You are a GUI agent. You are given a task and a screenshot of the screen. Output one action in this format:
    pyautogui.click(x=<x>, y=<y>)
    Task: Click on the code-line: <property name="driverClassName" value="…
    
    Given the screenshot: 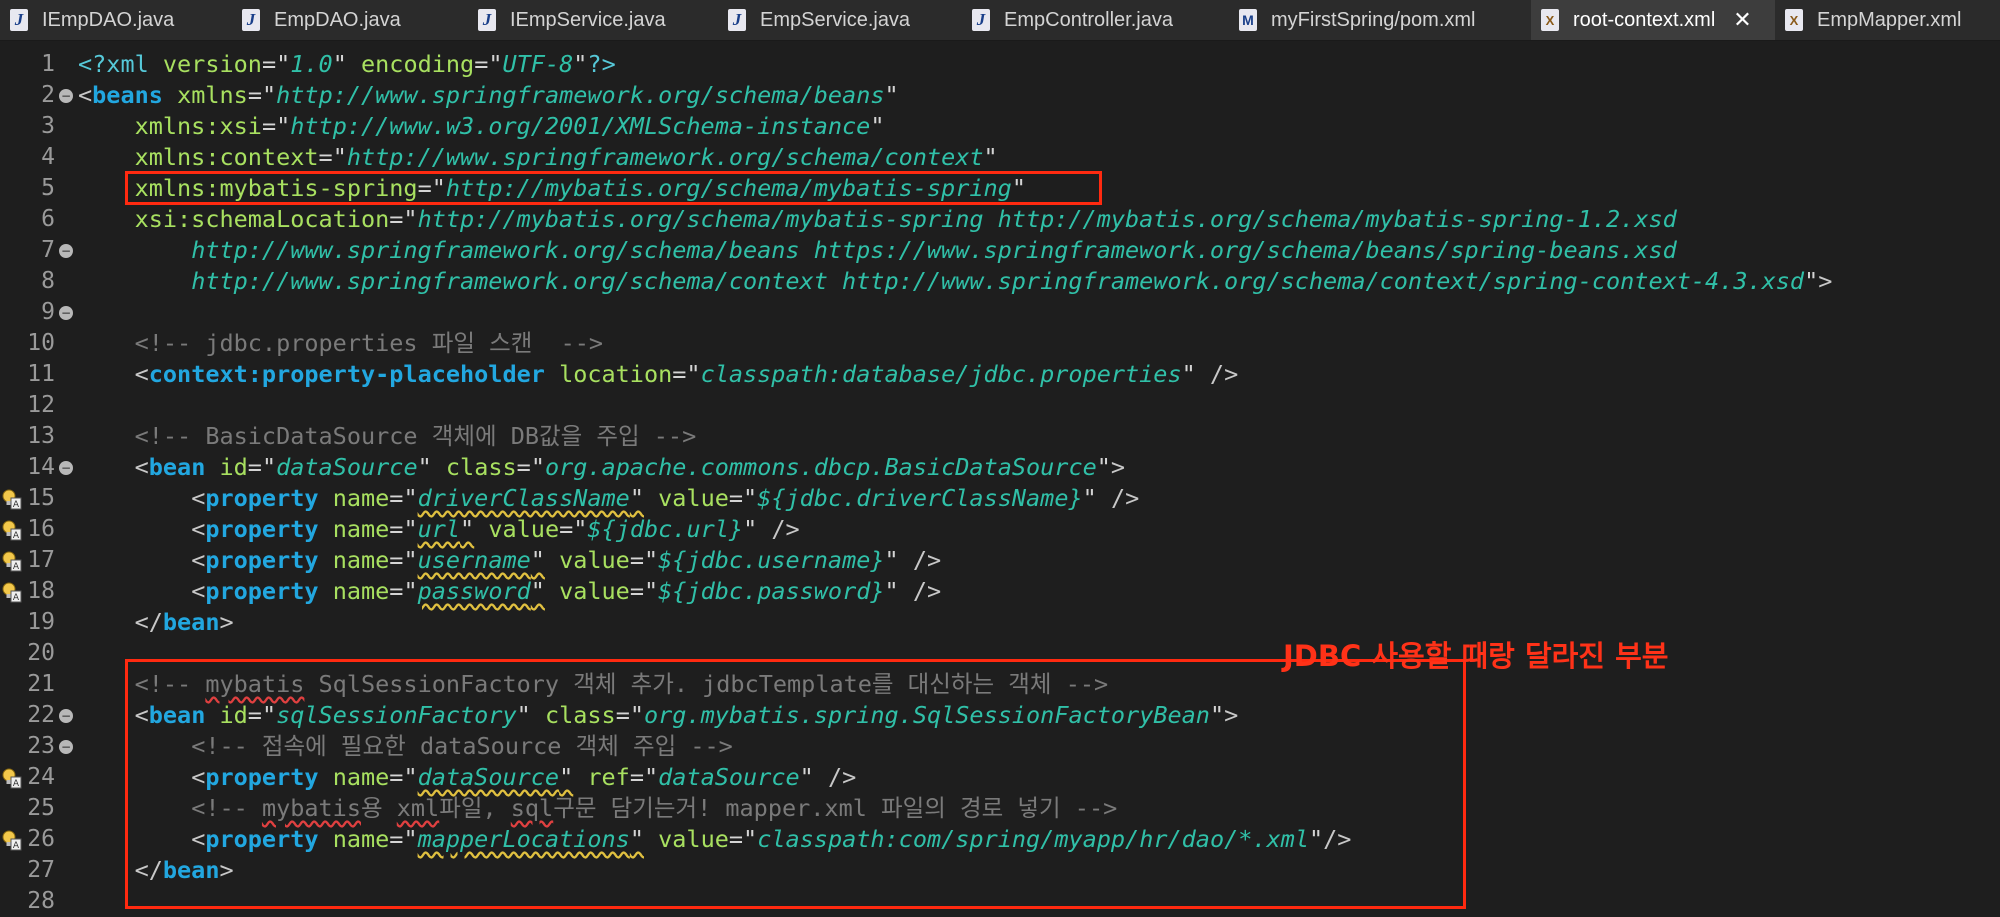 What is the action you would take?
    pyautogui.click(x=955, y=498)
    